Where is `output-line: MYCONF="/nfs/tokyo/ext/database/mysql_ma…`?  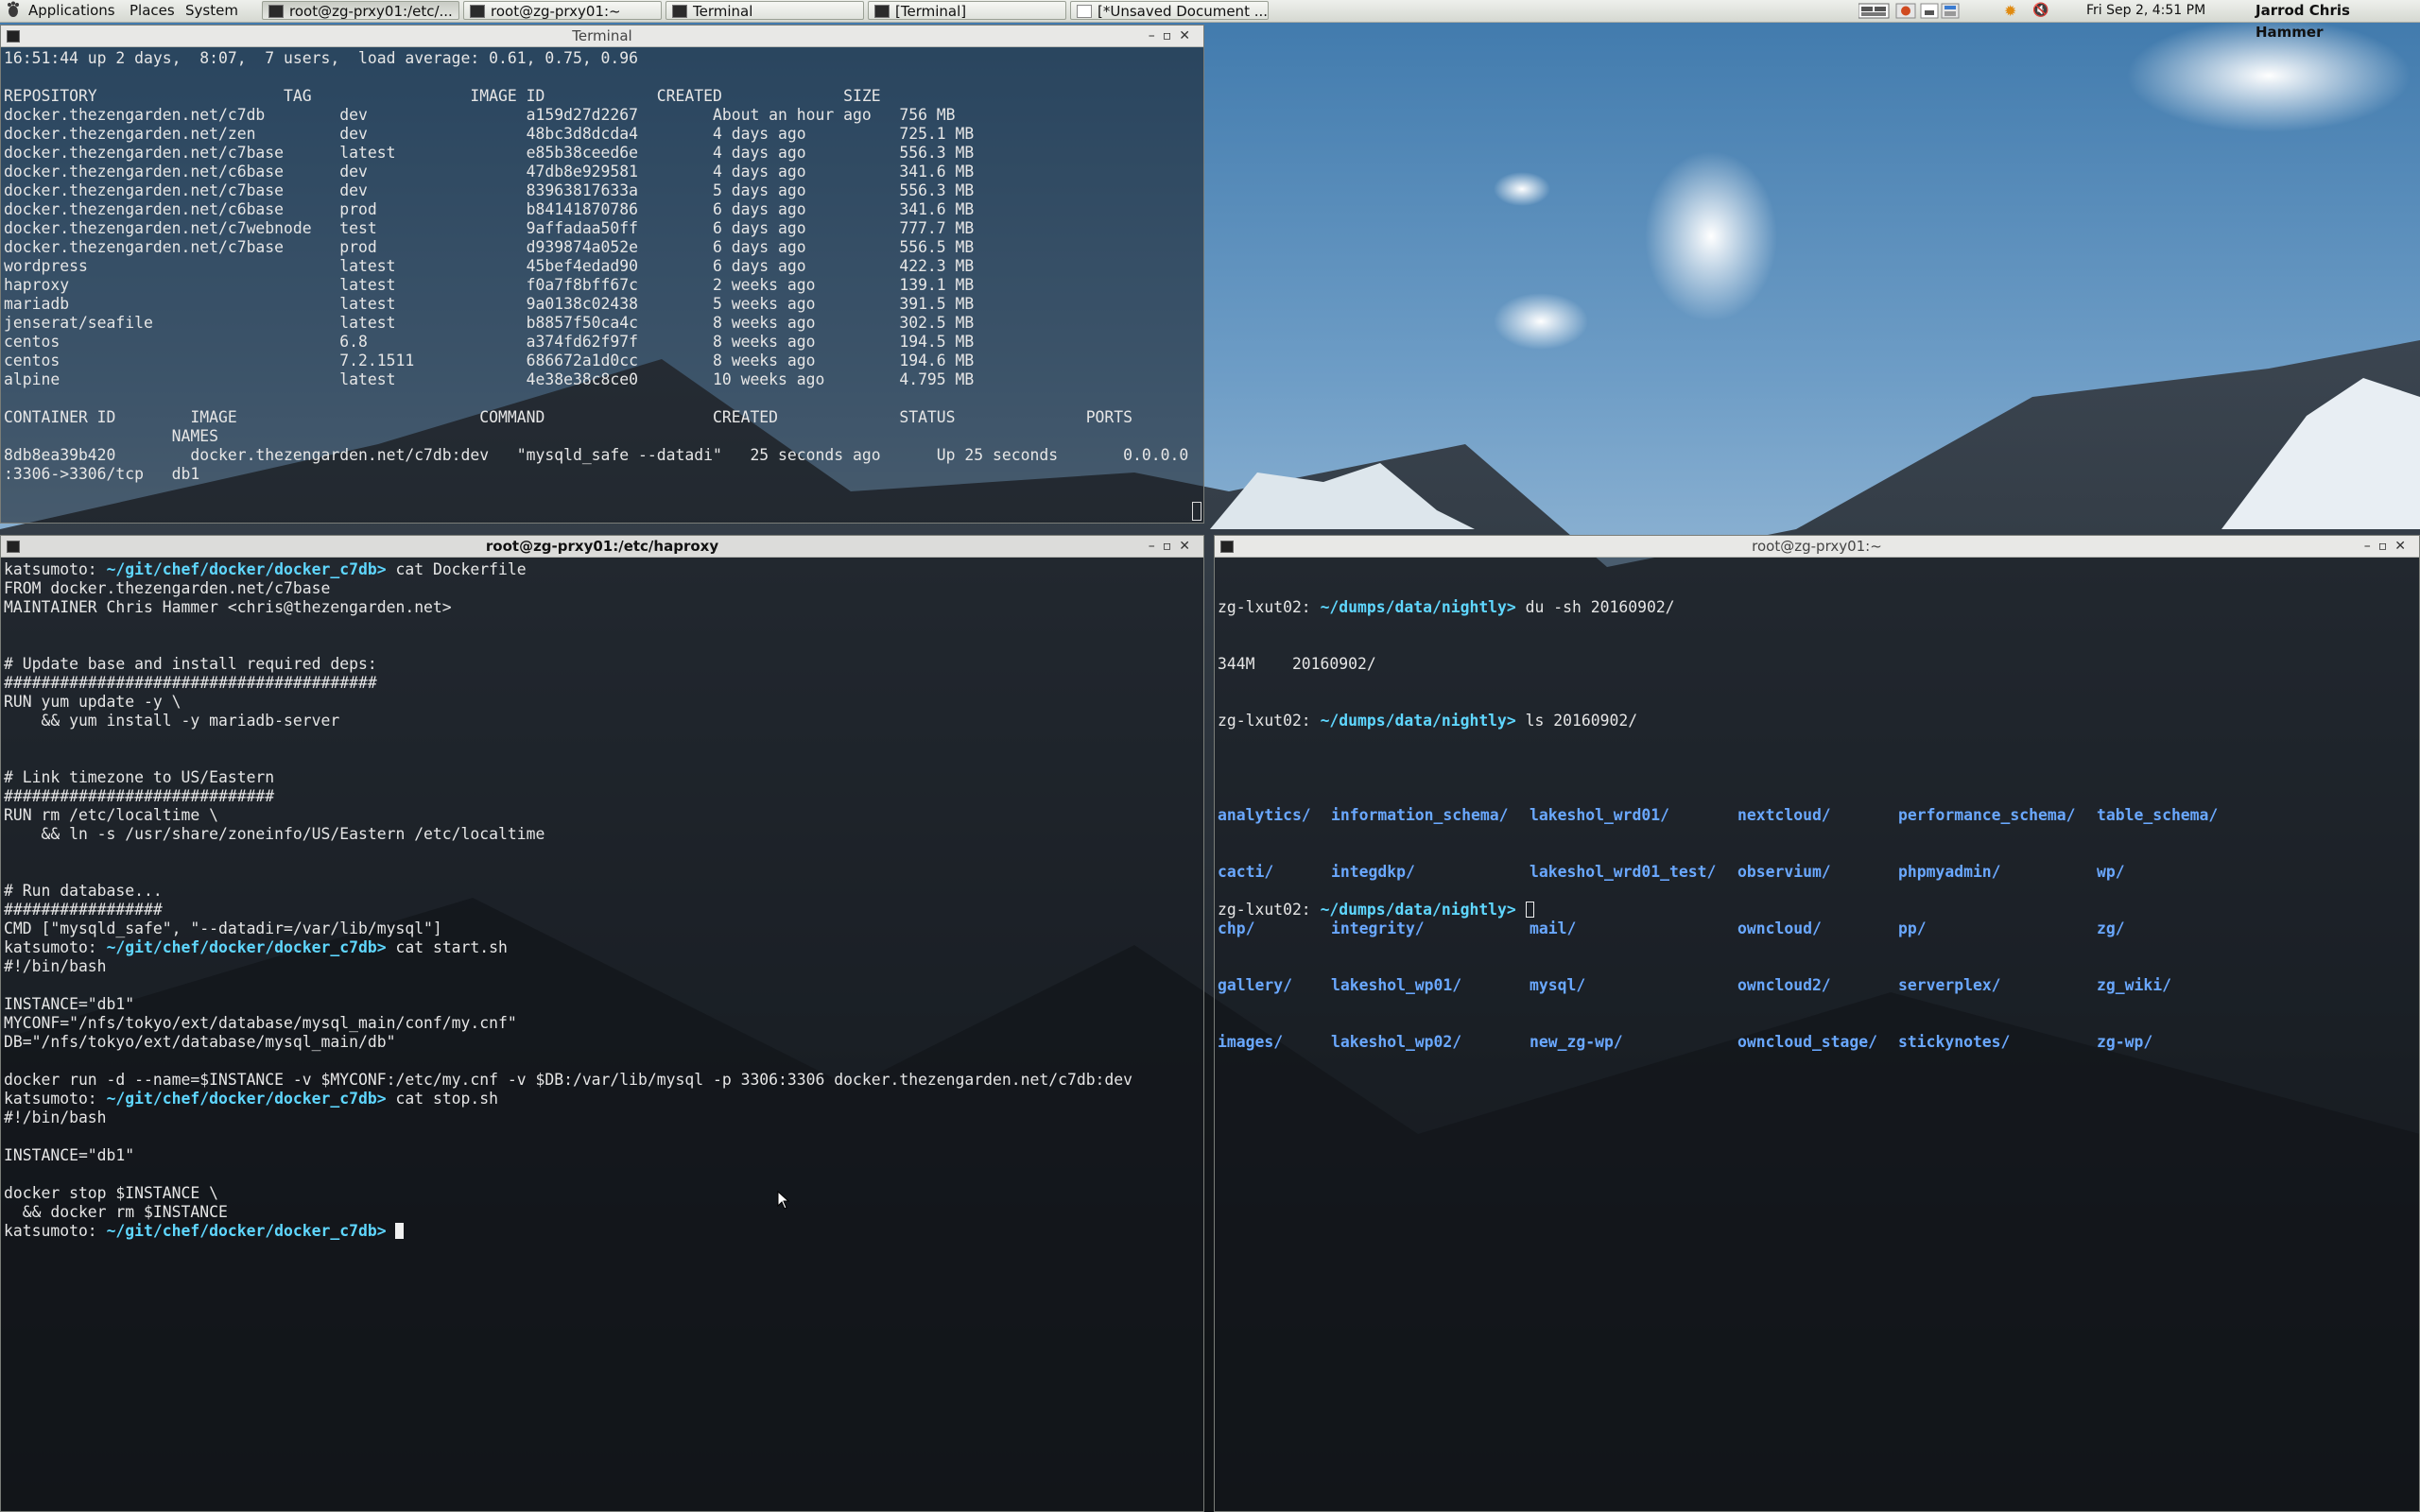 output-line: MYCONF="/nfs/tokyo/ext/database/mysql_ma… is located at coordinates (261, 1023).